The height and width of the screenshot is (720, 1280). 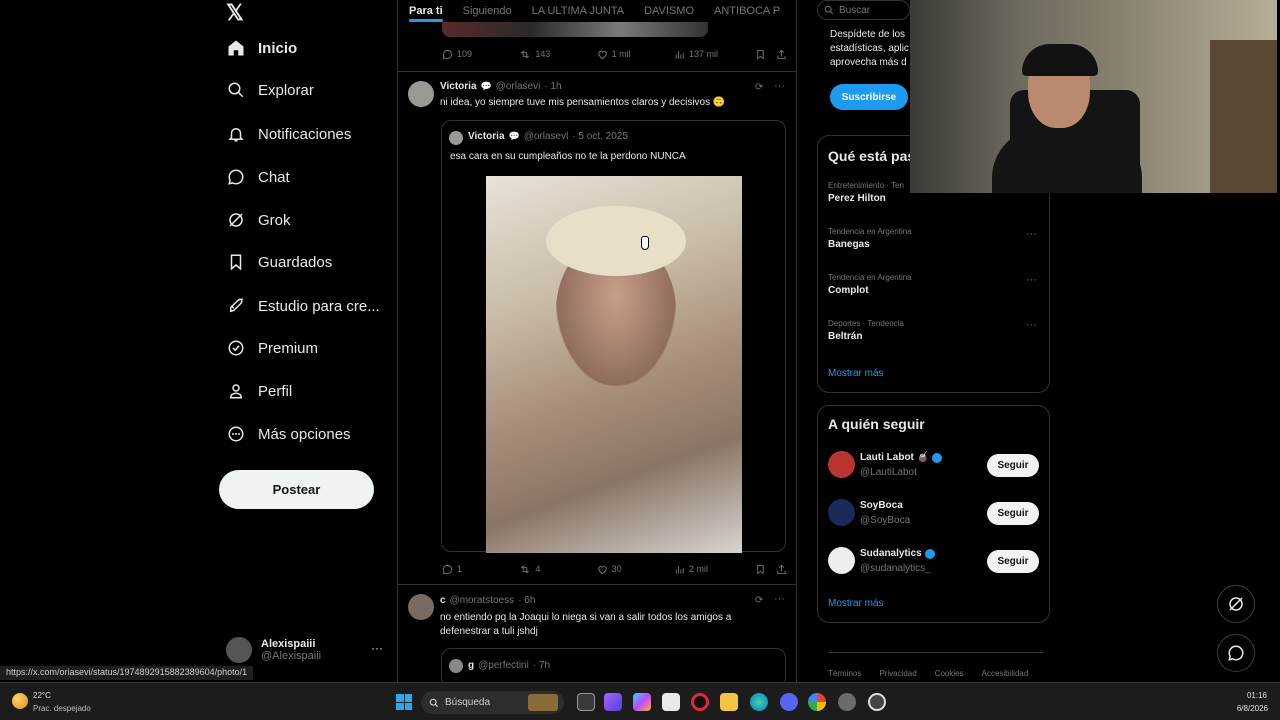 I want to click on search-icon, so click(x=236, y=90).